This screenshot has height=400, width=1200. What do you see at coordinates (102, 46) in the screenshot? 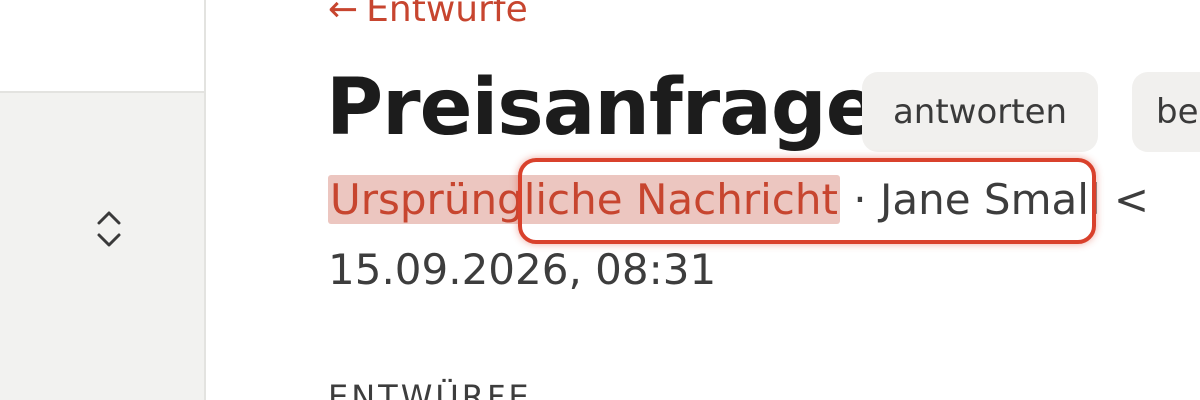
I see `sidebar-header` at bounding box center [102, 46].